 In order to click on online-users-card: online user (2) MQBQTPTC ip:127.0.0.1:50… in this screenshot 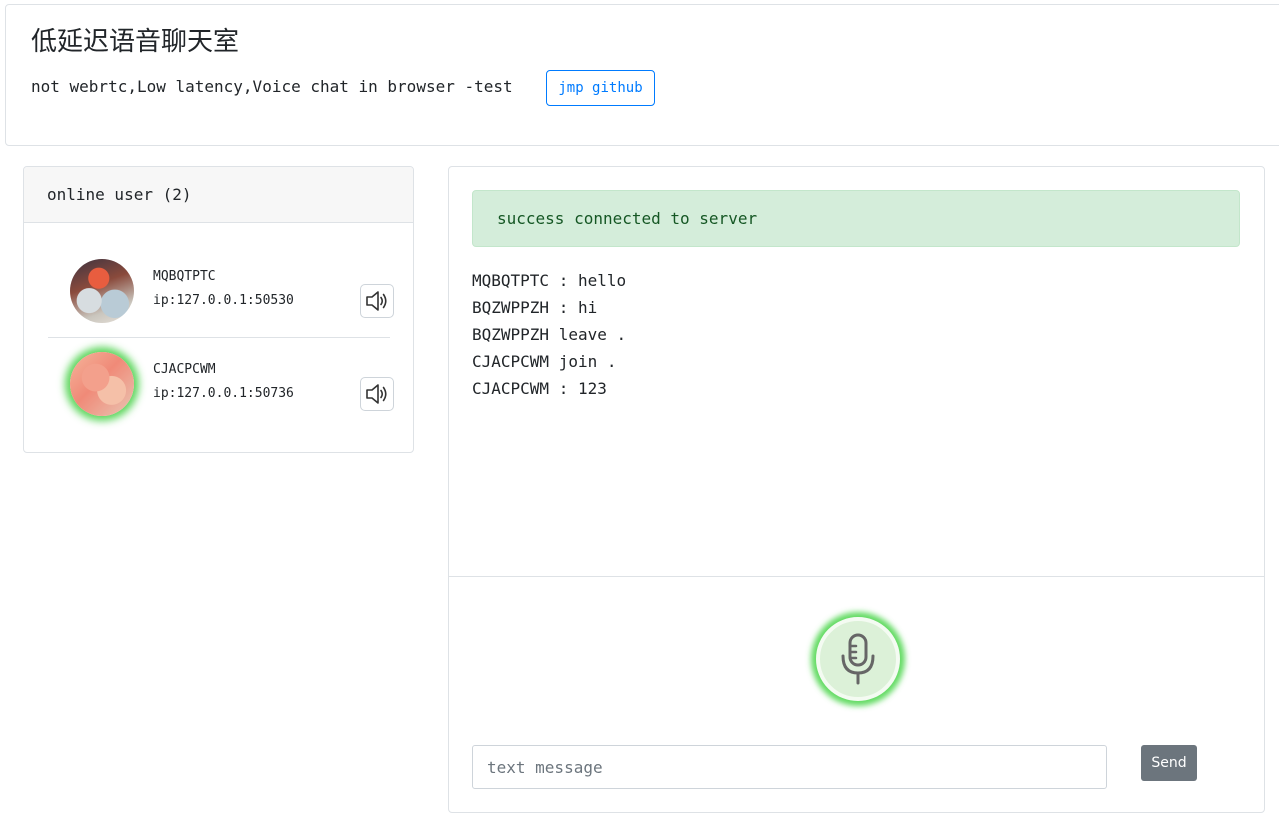, I will do `click(218, 309)`.